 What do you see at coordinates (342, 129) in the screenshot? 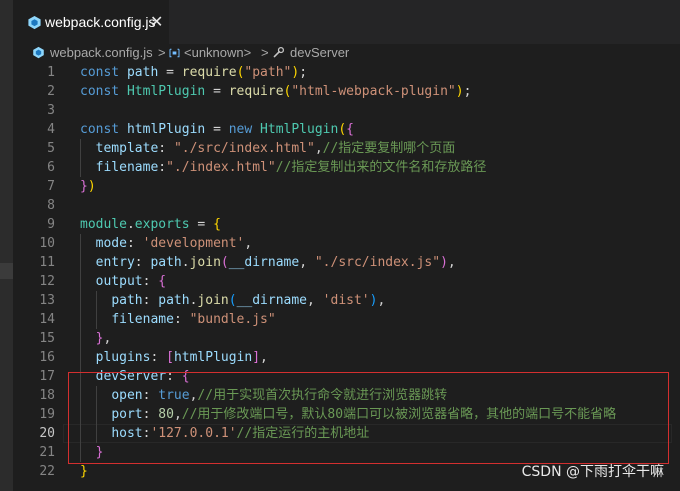
I see `code-token: (` at bounding box center [342, 129].